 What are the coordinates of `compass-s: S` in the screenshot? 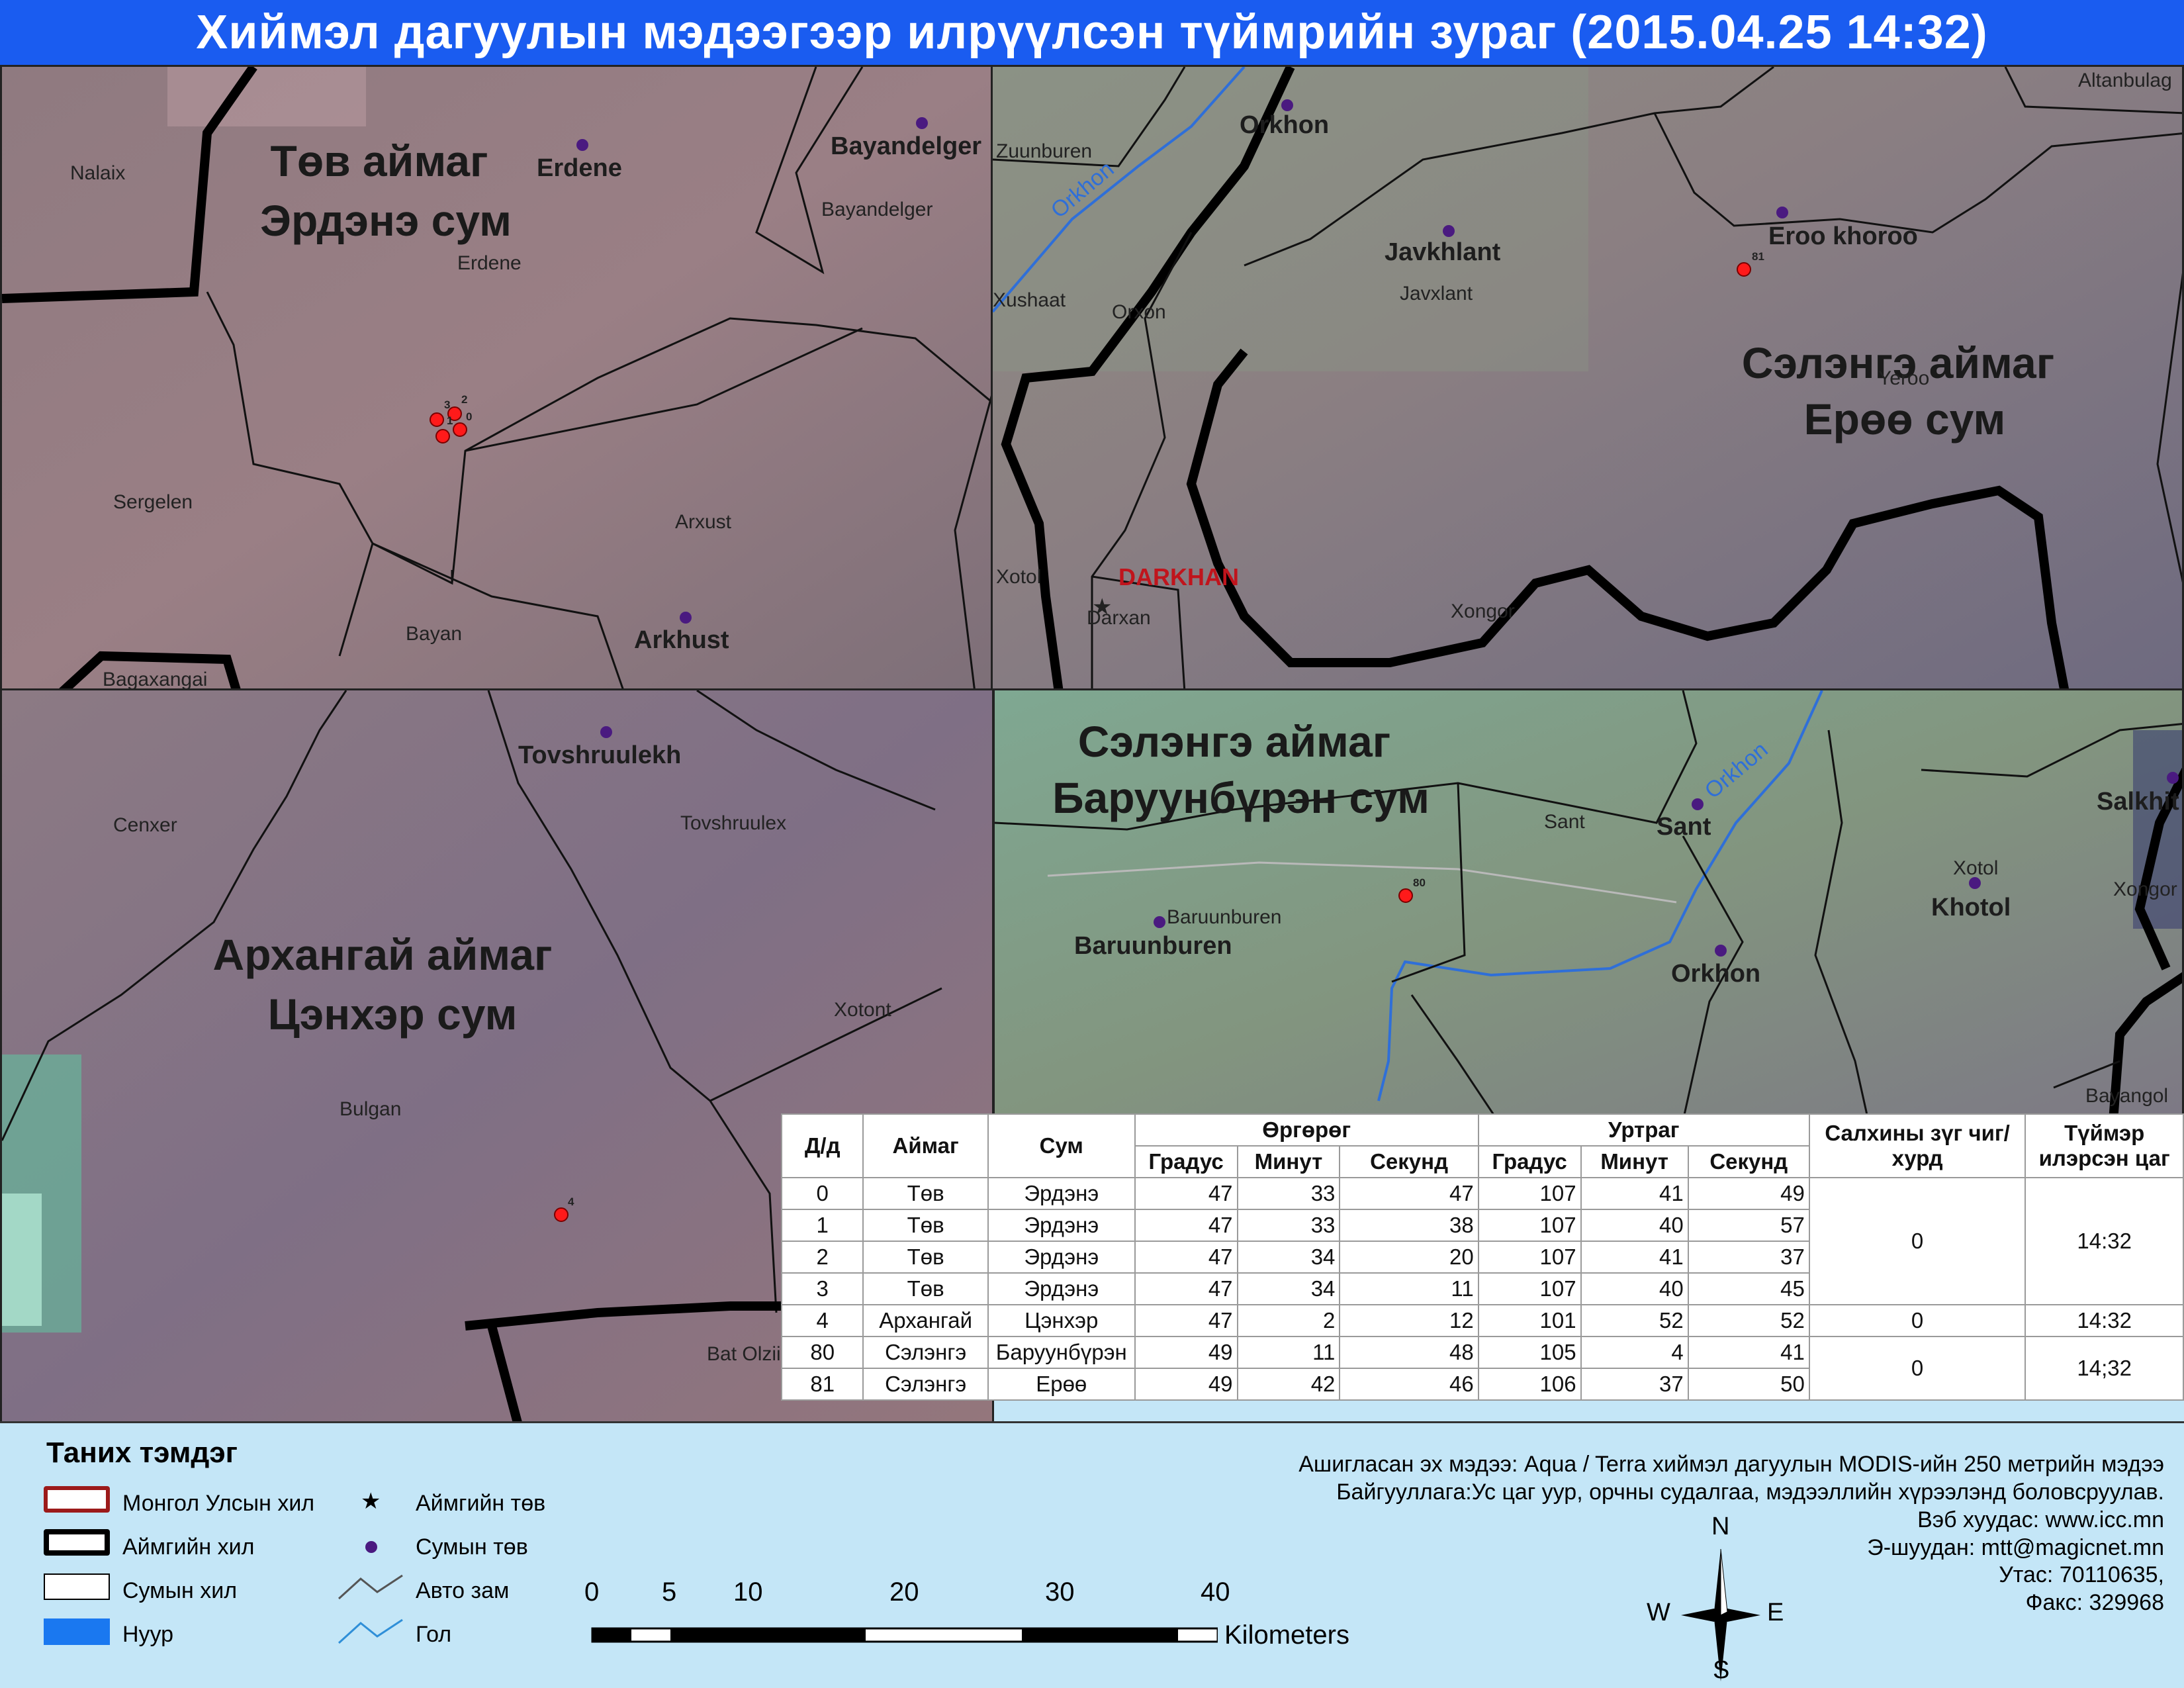 It's located at (1721, 1670).